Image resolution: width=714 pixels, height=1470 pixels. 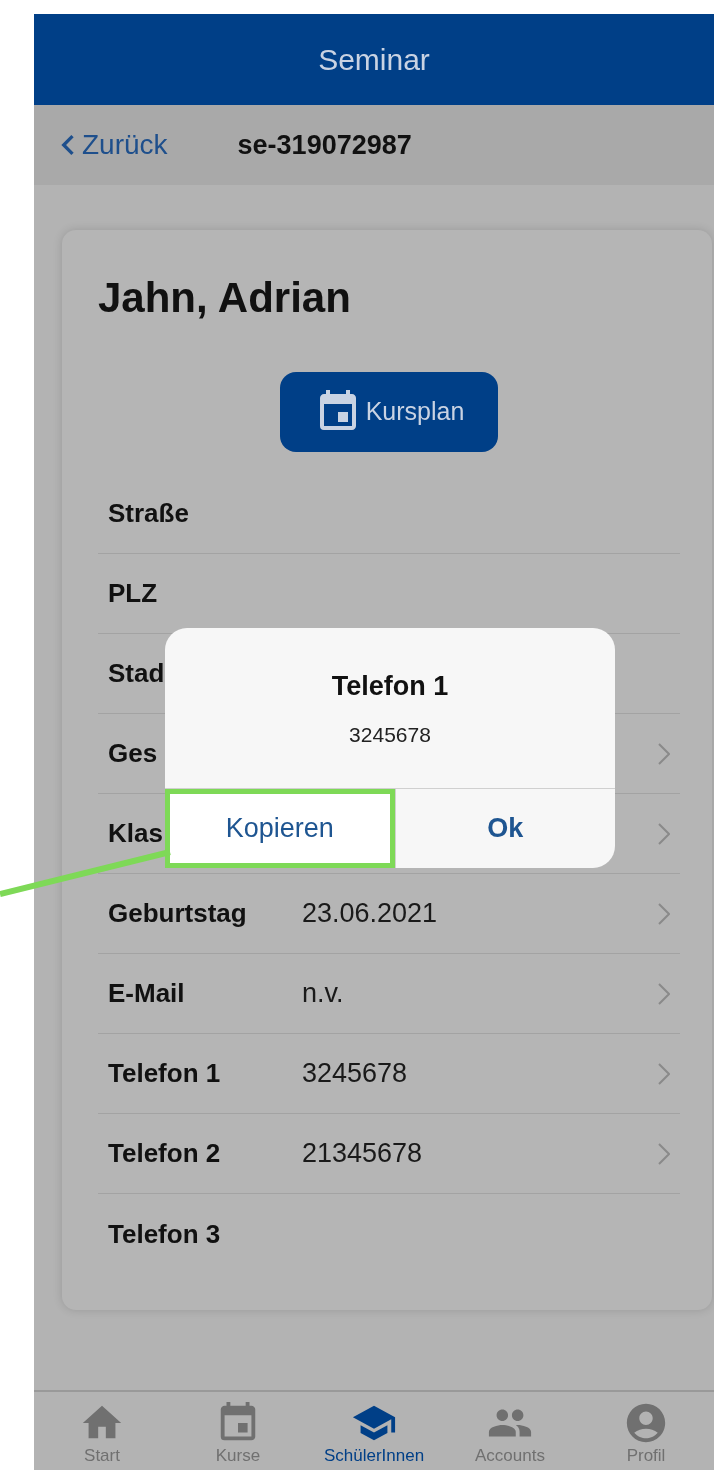 What do you see at coordinates (504, 828) in the screenshot?
I see `dialog-button: Ok` at bounding box center [504, 828].